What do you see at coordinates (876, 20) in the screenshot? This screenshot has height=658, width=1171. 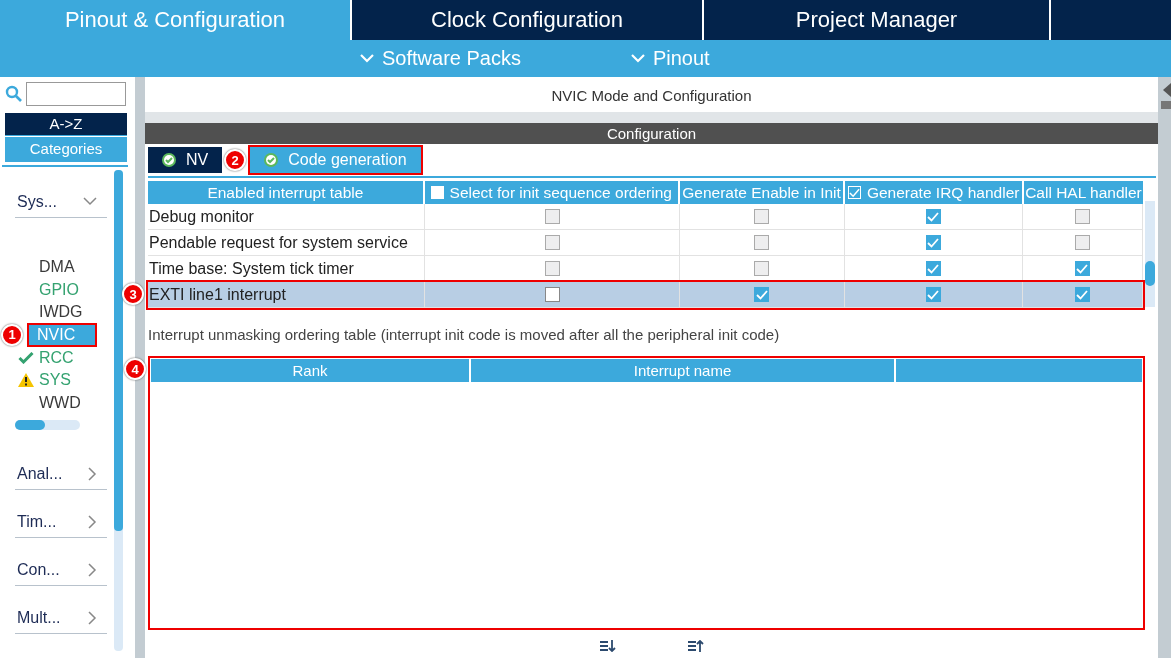 I see `tab: Project Manager` at bounding box center [876, 20].